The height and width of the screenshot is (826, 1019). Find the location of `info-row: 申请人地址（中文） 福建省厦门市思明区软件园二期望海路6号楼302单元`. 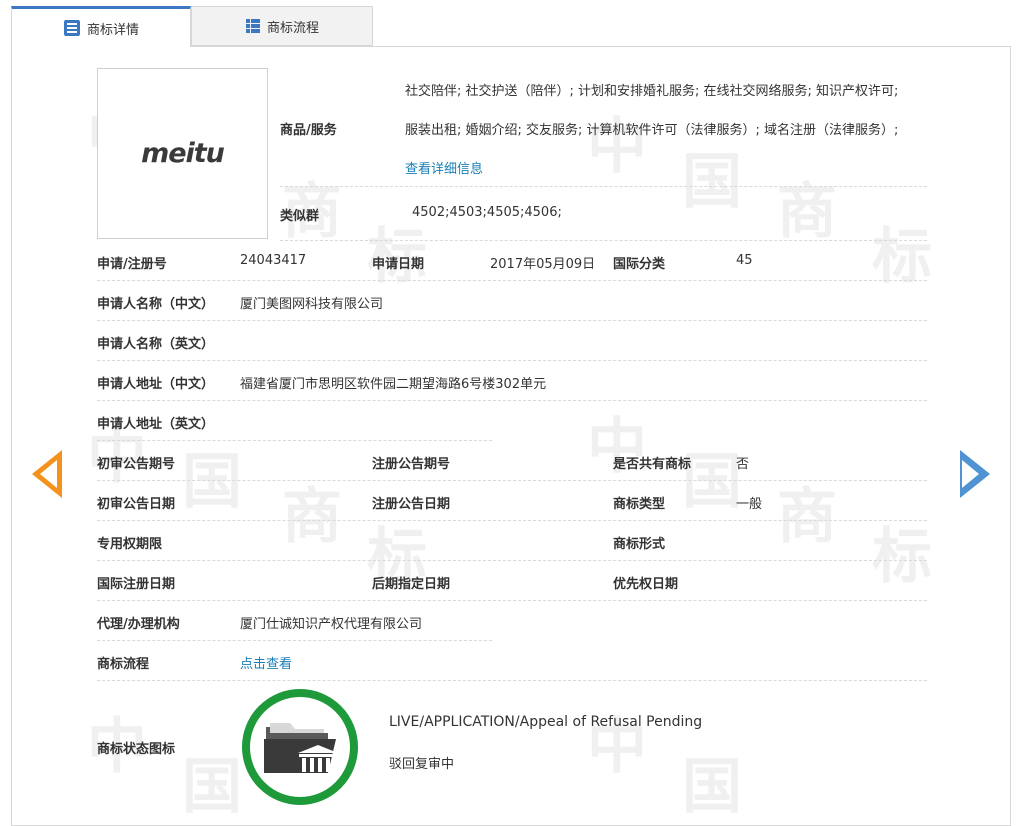

info-row: 申请人地址（中文） 福建省厦门市思明区软件园二期望海路6号楼302单元 is located at coordinates (512, 381).